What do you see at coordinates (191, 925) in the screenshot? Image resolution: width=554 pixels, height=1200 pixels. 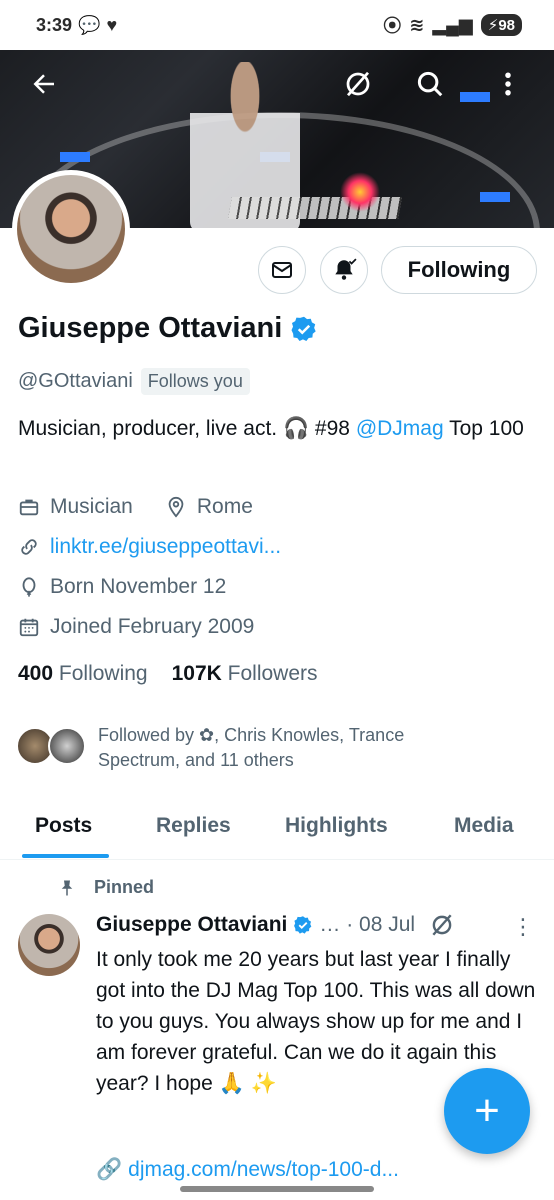 I see `post-author-name: Giuseppe Ottaviani` at bounding box center [191, 925].